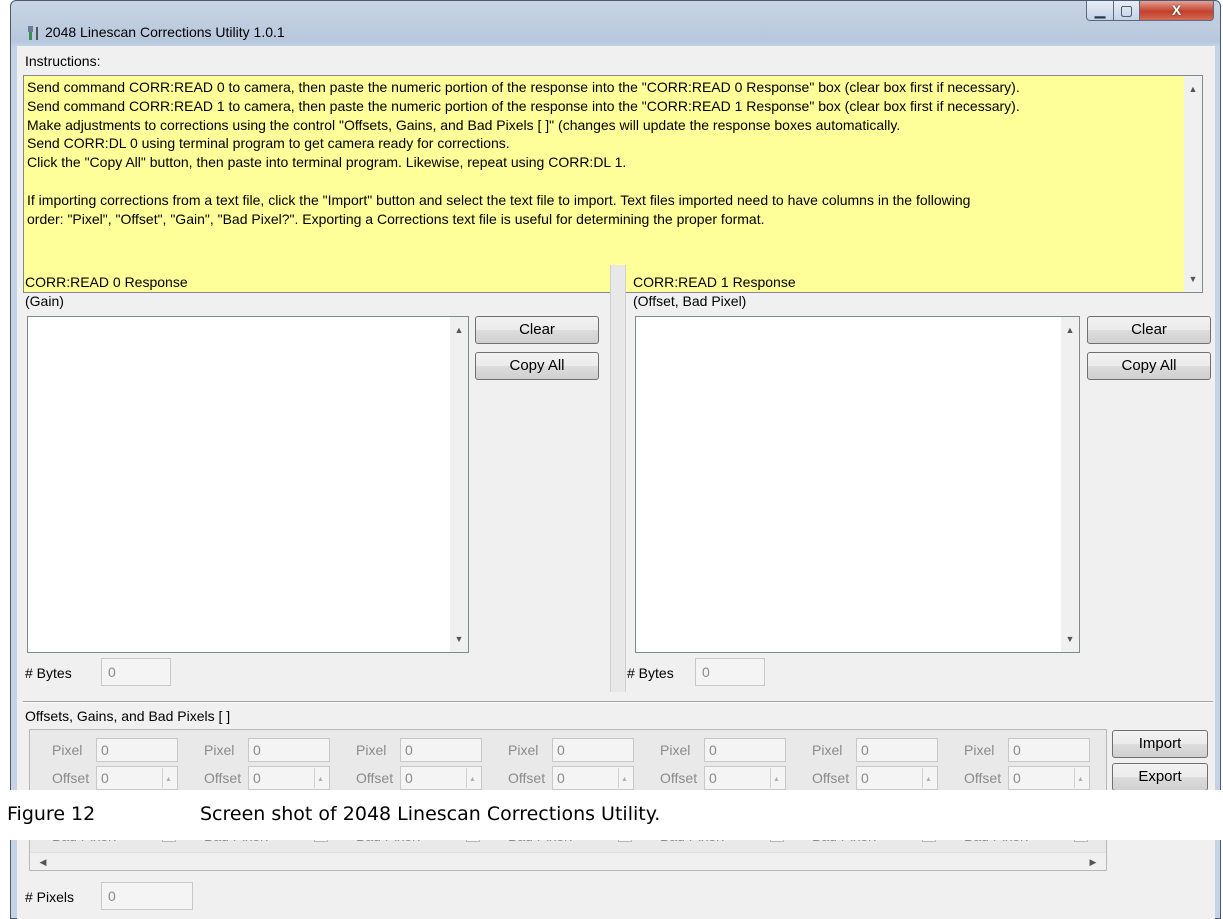 This screenshot has height=919, width=1223. Describe the element at coordinates (618, 702) in the screenshot. I see `group-divider` at that location.